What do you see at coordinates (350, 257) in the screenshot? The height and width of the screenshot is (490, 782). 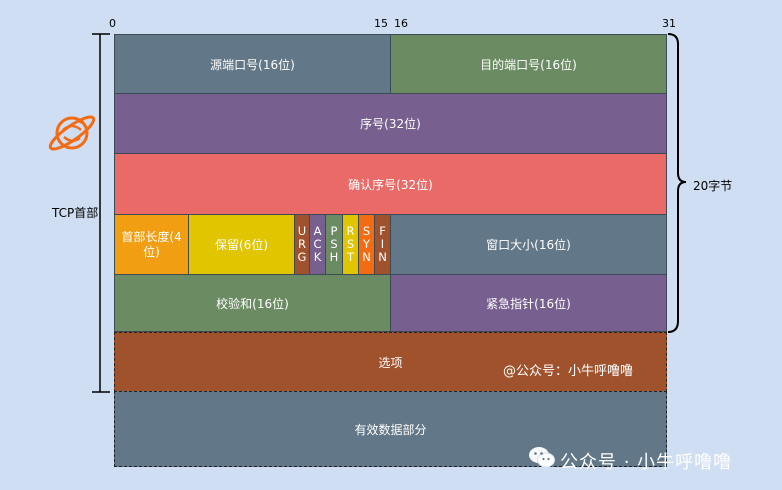 I see `flag-rst-letter: T` at bounding box center [350, 257].